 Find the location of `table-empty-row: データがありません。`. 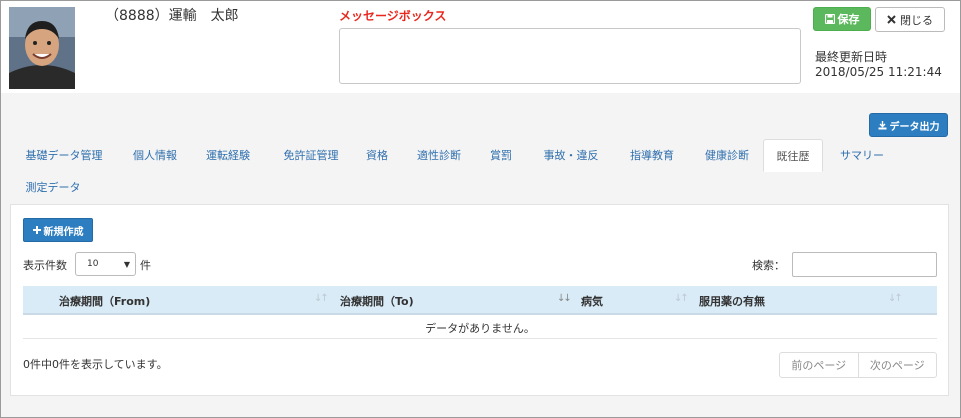

table-empty-row: データがありません。 is located at coordinates (480, 328).